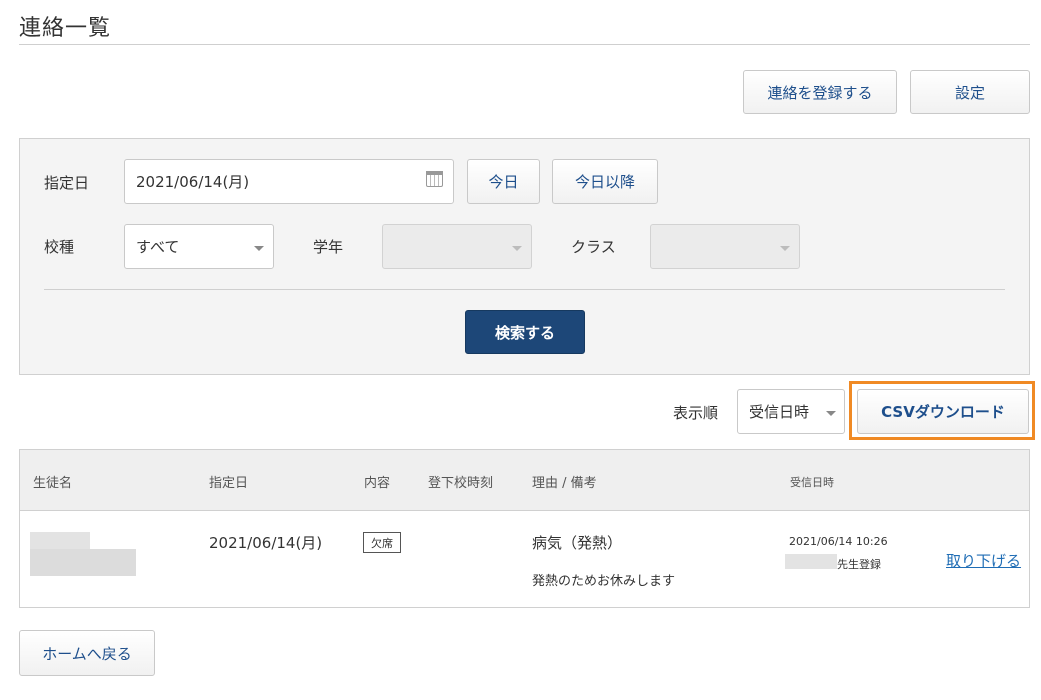 The height and width of the screenshot is (700, 1041). I want to click on row-reason: 病気（発熱）, so click(577, 543).